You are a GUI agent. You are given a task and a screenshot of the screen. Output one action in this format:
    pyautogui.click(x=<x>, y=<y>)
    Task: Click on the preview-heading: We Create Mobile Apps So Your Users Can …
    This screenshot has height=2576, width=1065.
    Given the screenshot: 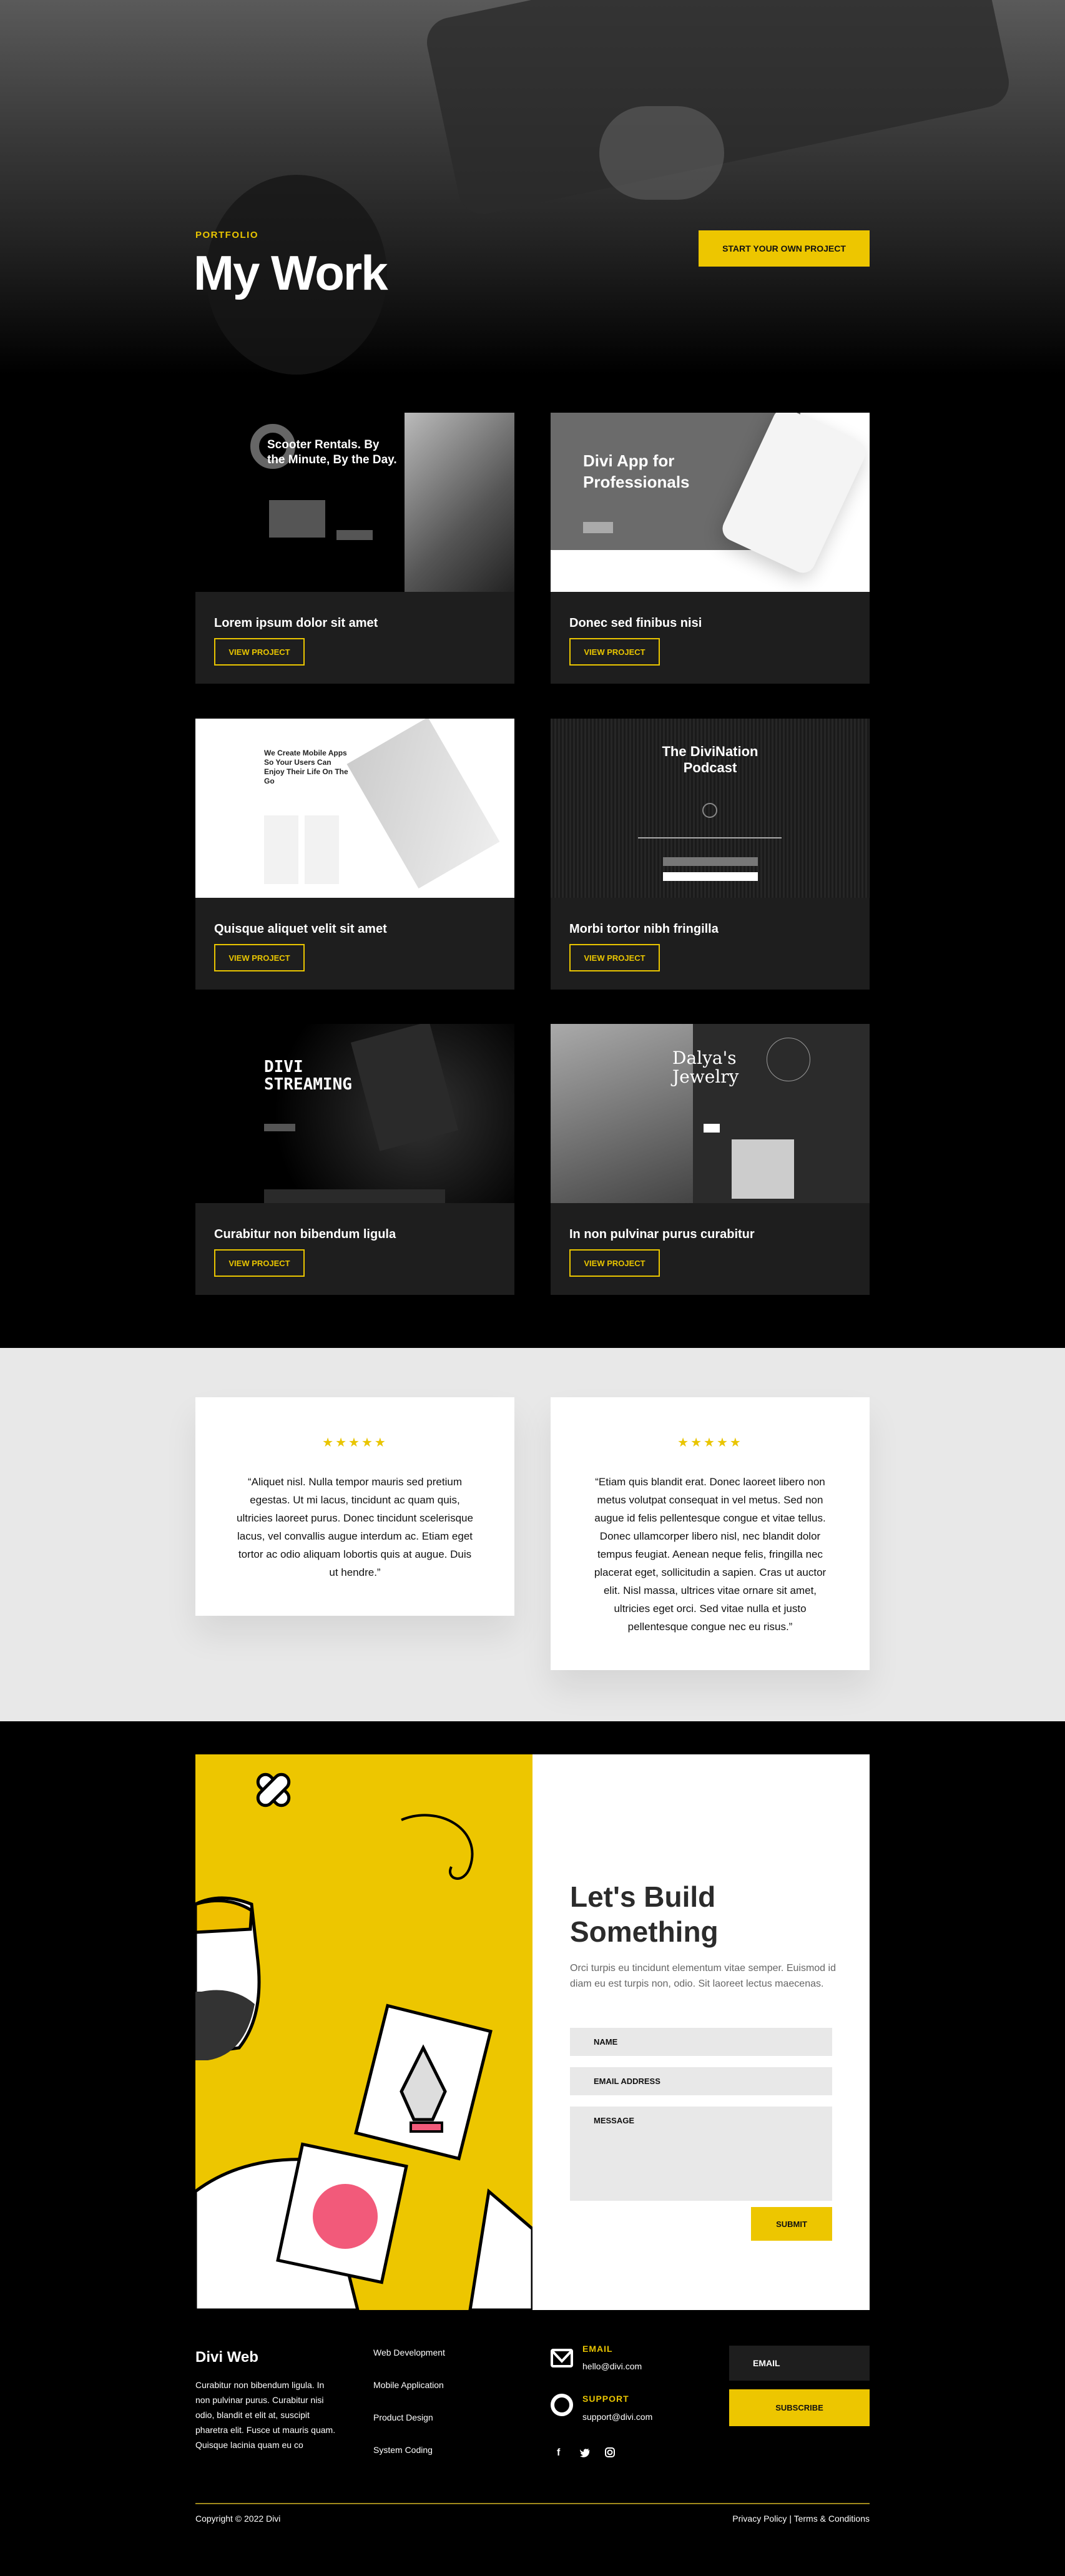 What is the action you would take?
    pyautogui.click(x=306, y=767)
    